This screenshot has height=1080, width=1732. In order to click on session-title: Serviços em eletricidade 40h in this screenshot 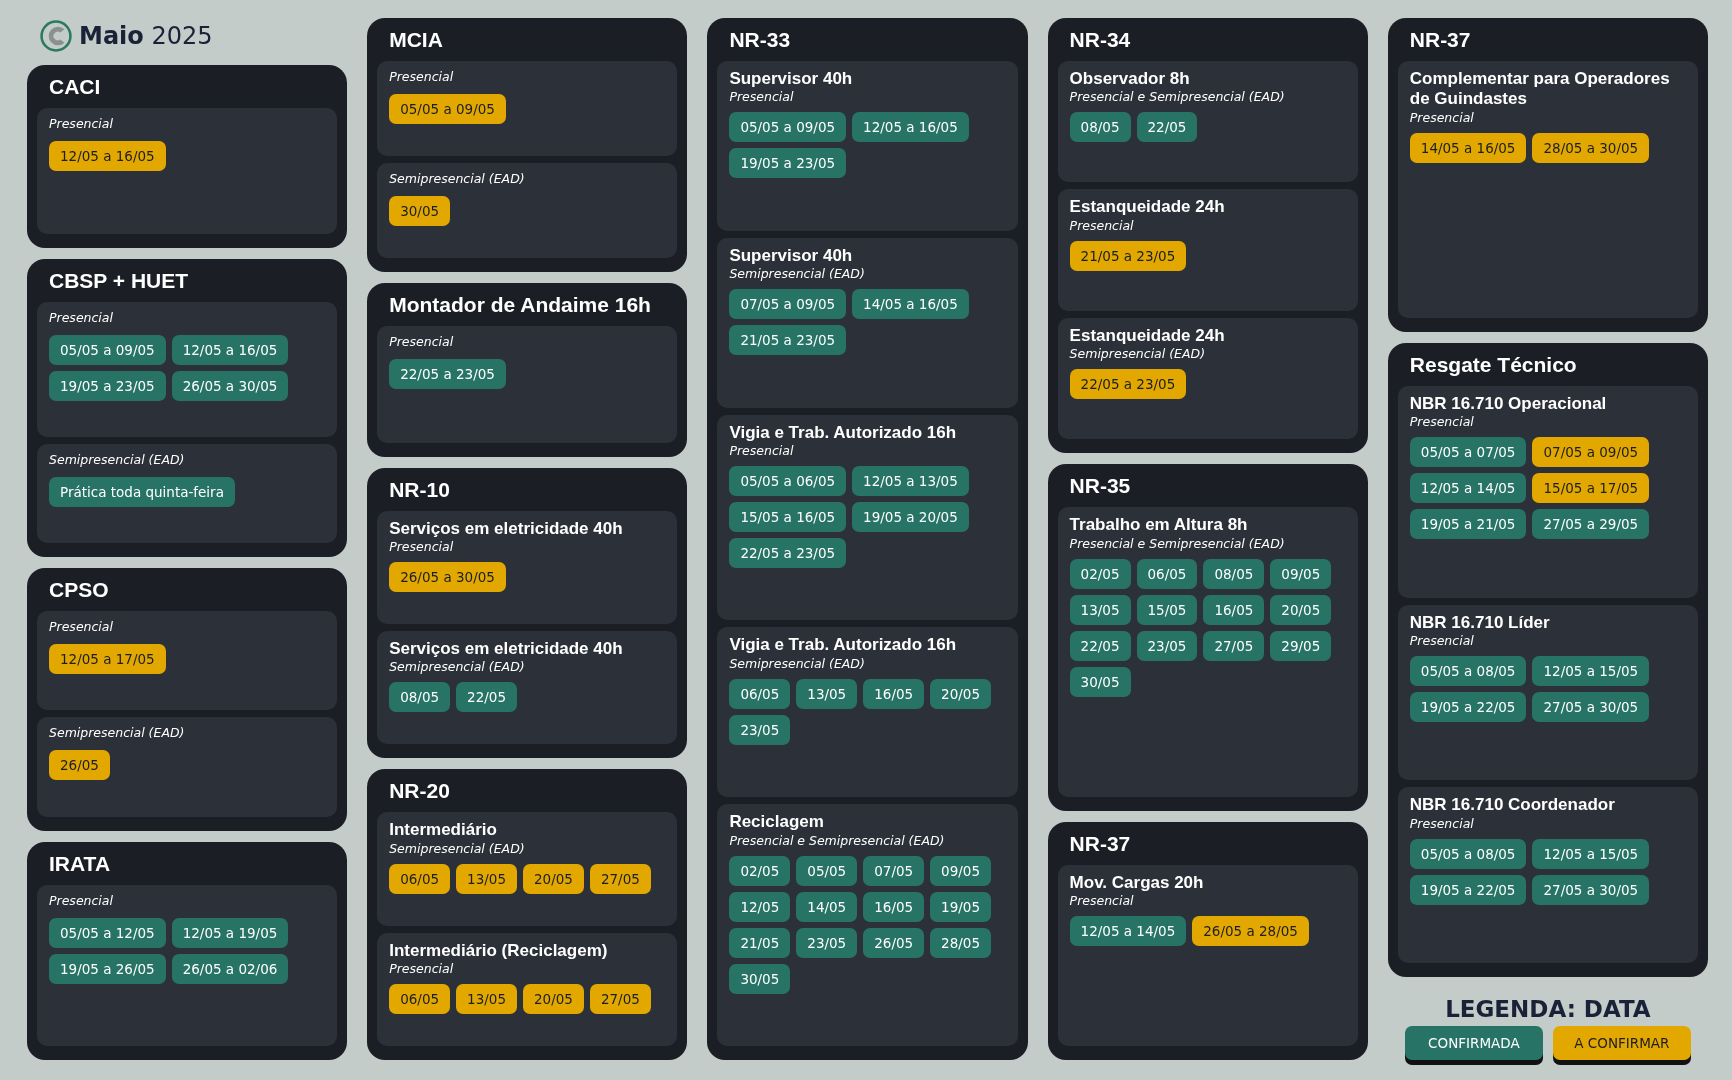, I will do `click(506, 529)`.